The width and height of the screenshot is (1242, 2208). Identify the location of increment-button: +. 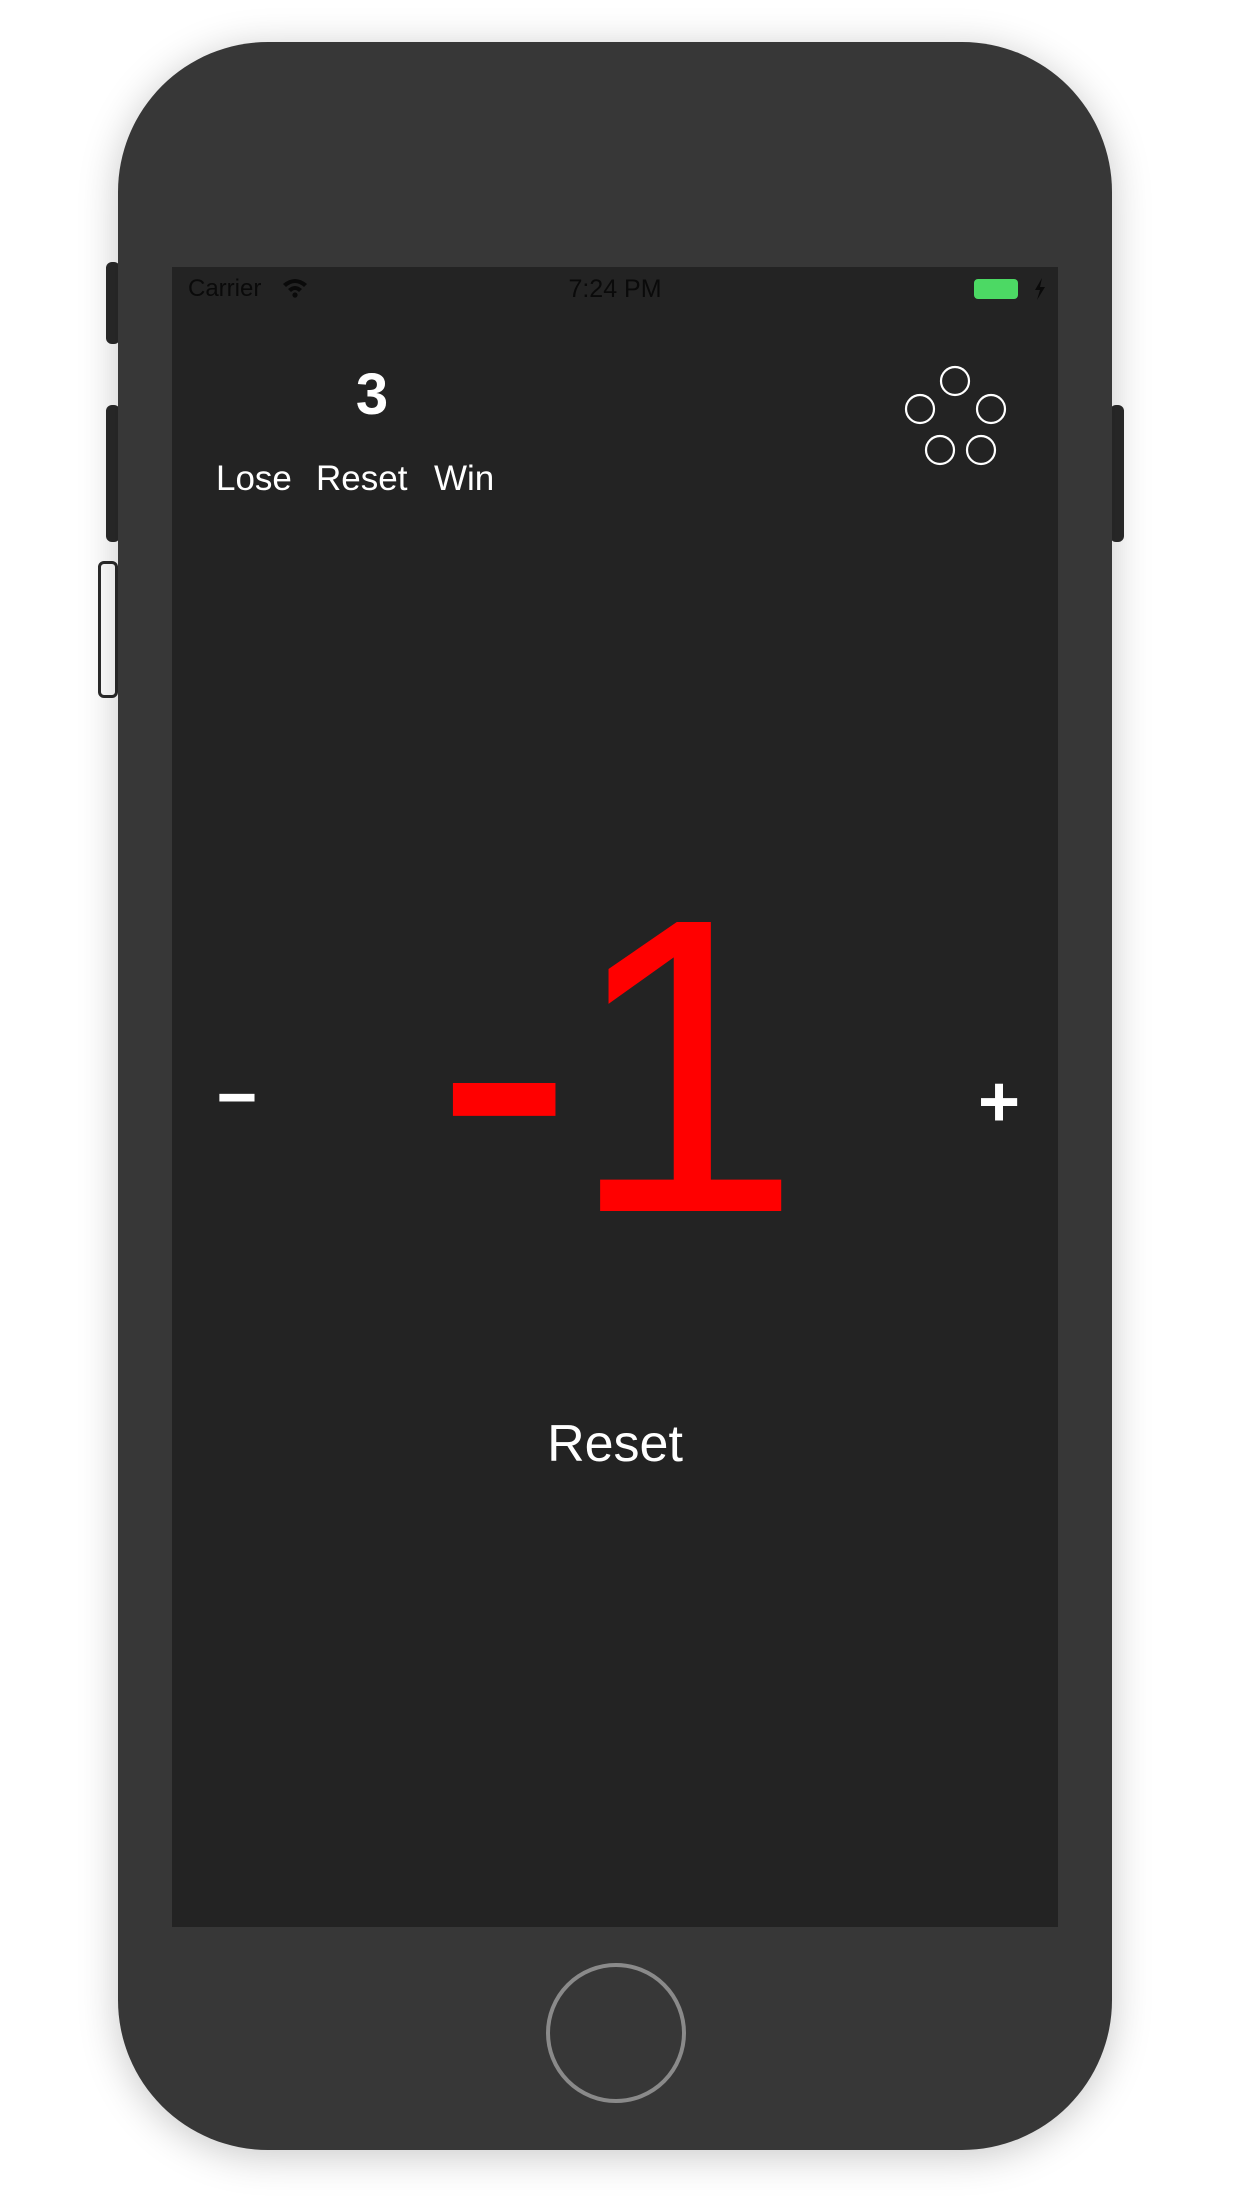
(999, 1102).